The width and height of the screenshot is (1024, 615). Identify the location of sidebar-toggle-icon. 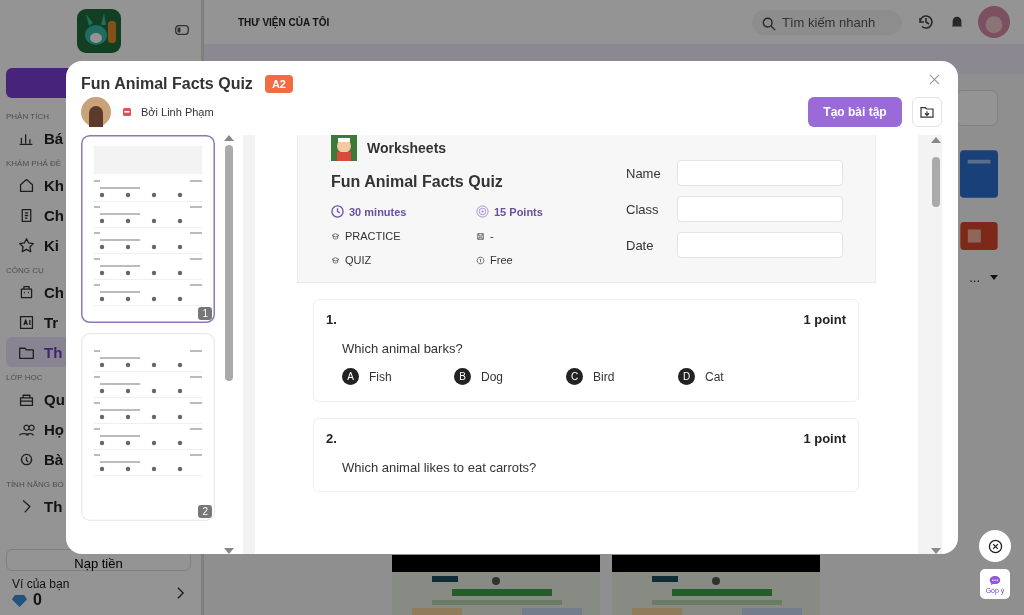
(182, 30).